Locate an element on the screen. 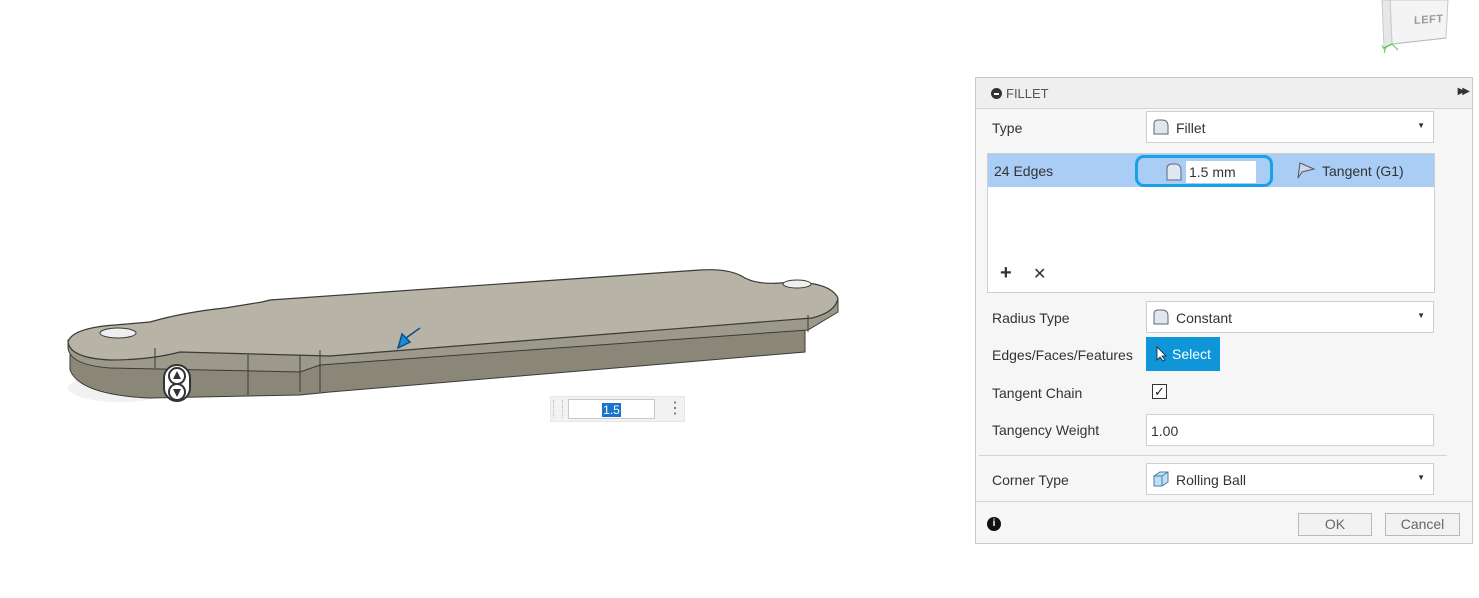  type-value: Fillet is located at coordinates (1191, 128).